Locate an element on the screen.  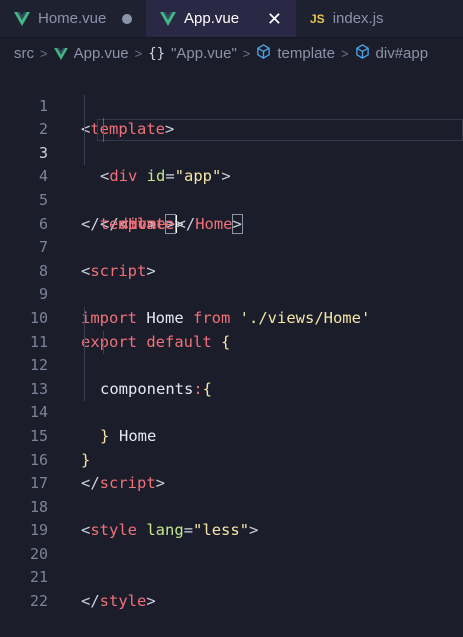
code-line: 16 </script> is located at coordinates (231, 459).